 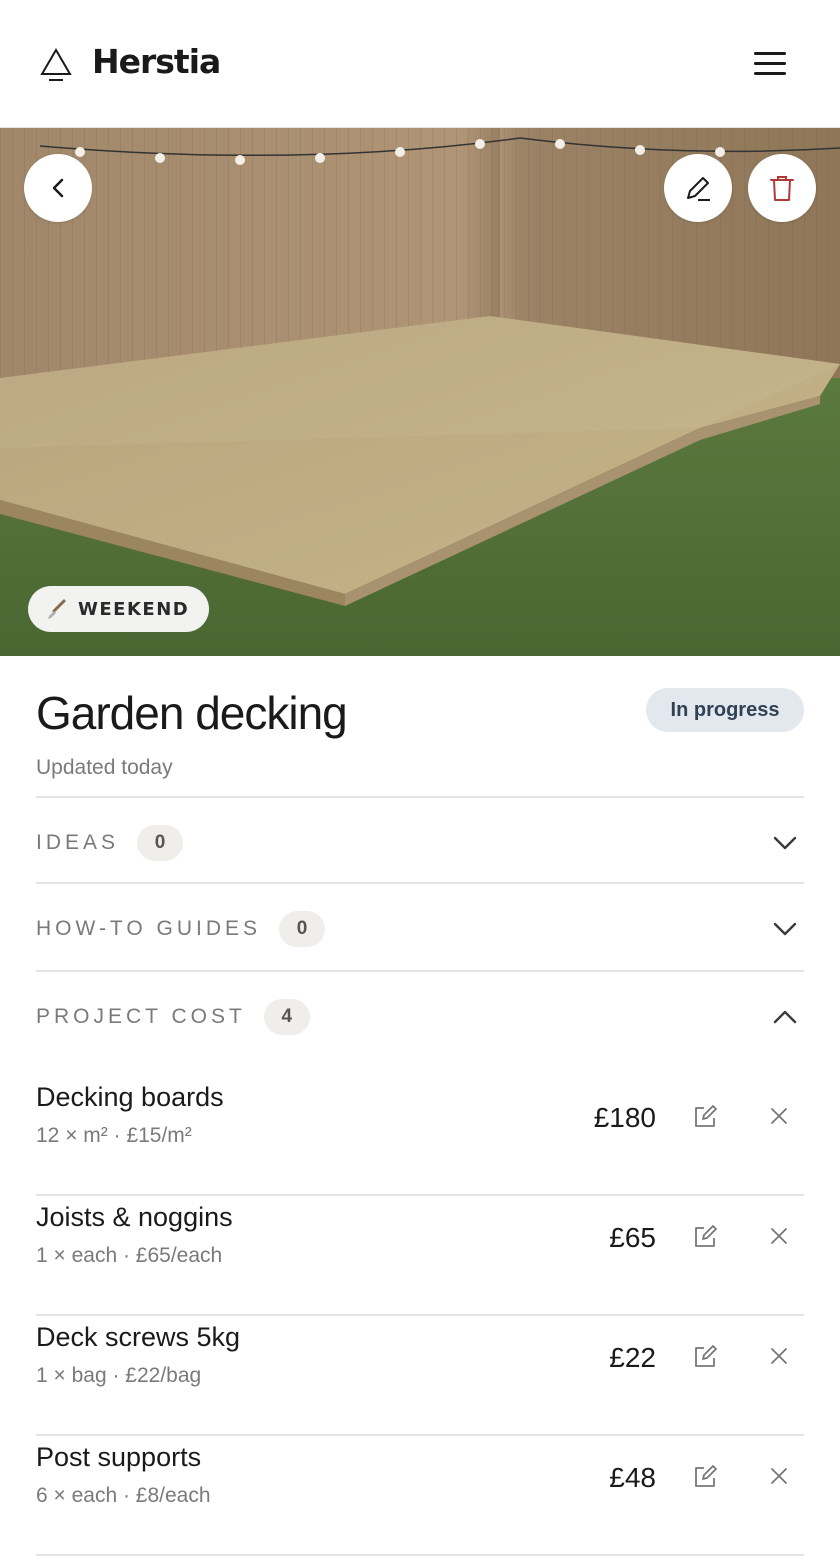 What do you see at coordinates (123, 1495) in the screenshot?
I see `cost-item-detail: 6 × each · £8/each` at bounding box center [123, 1495].